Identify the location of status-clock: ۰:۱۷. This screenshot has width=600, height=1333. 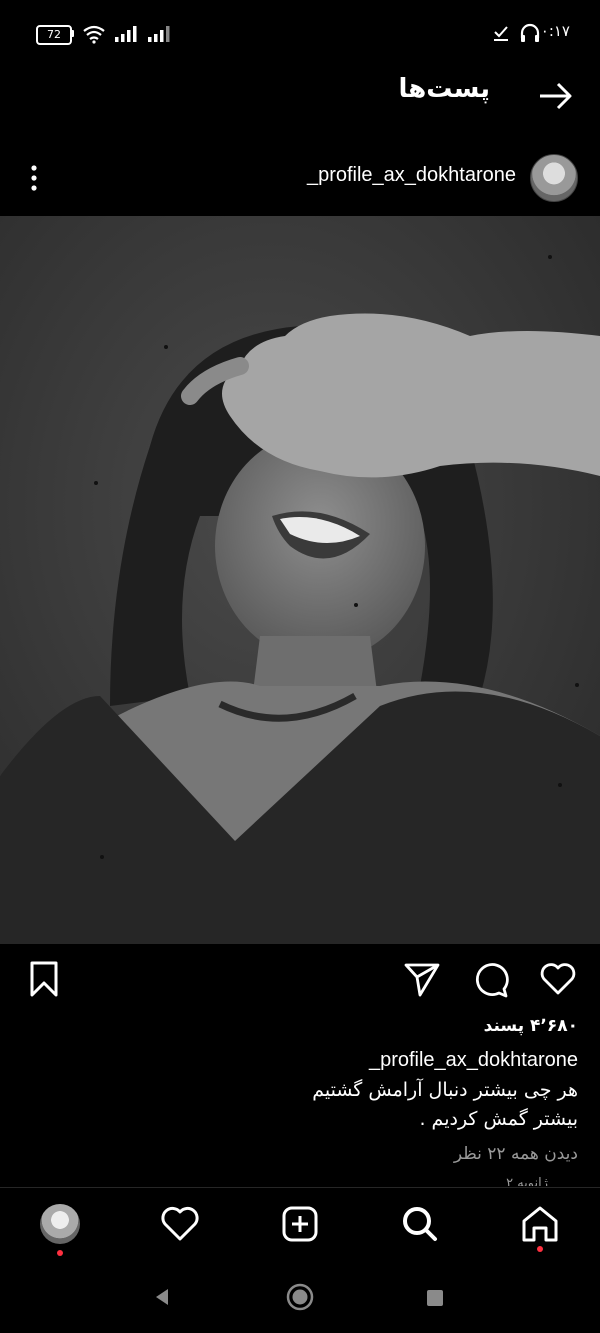
(555, 31).